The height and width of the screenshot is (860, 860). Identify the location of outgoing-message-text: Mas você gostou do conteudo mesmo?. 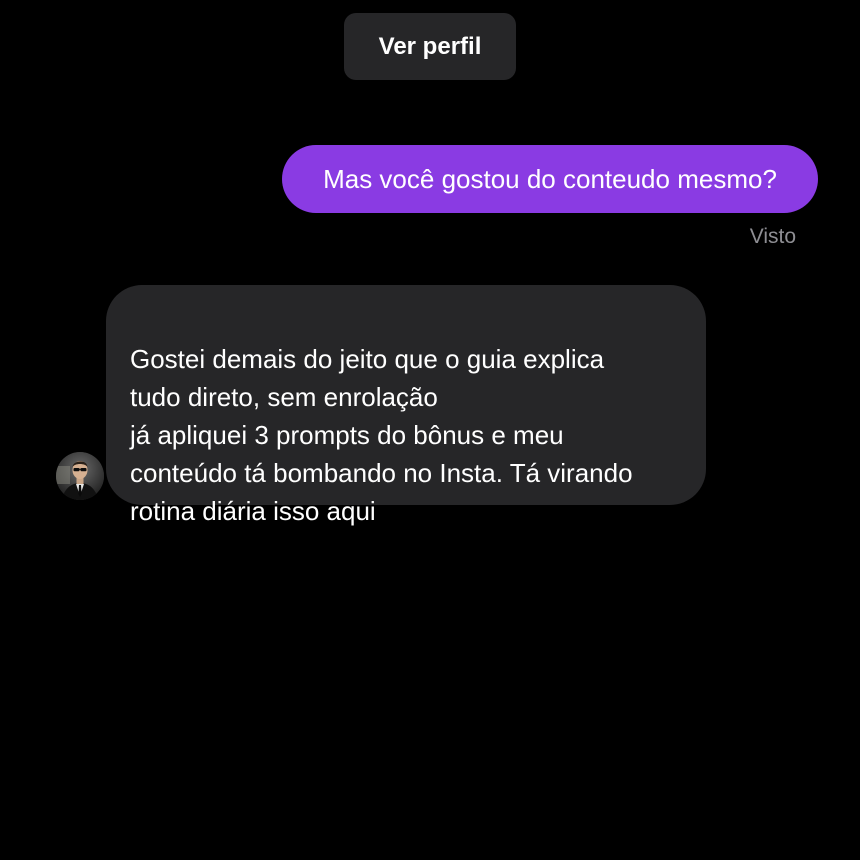
(550, 178).